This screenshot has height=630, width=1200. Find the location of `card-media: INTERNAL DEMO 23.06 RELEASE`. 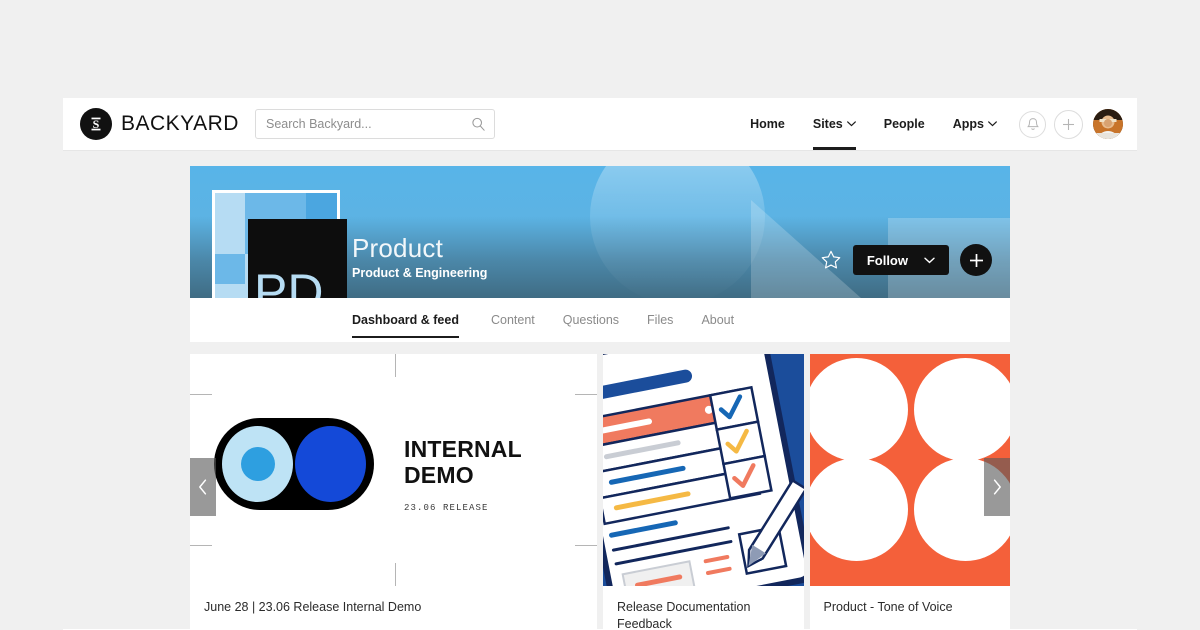

card-media: INTERNAL DEMO 23.06 RELEASE is located at coordinates (393, 470).